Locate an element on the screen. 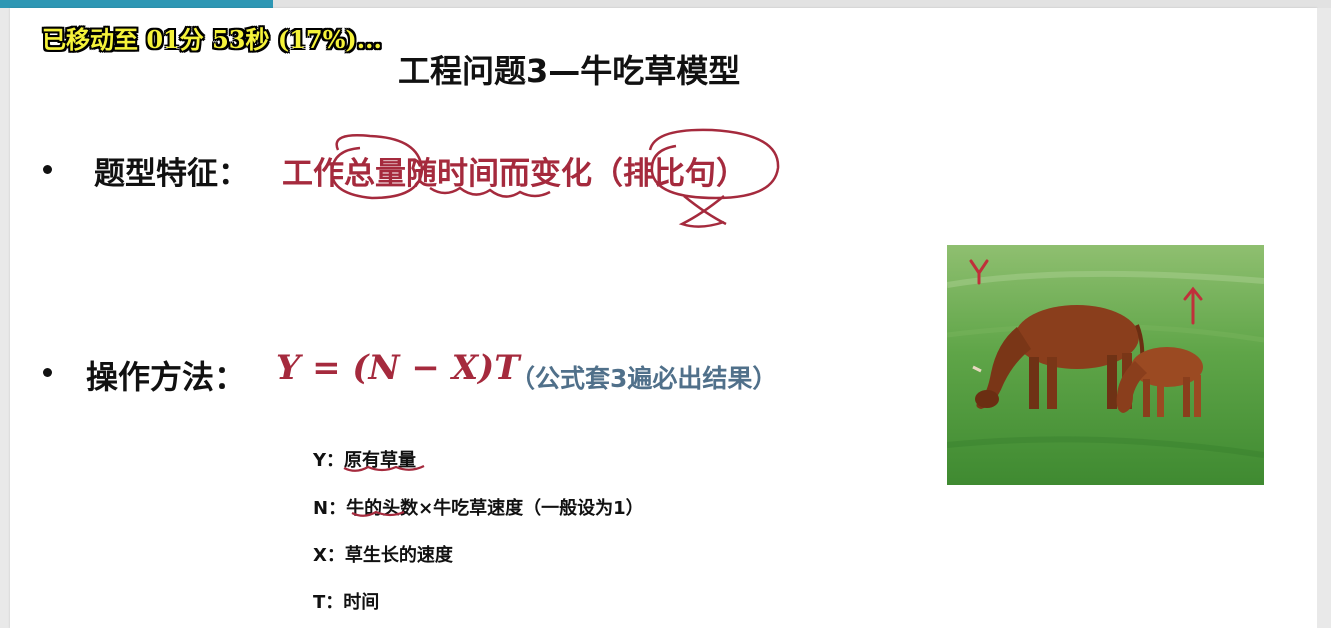 The height and width of the screenshot is (628, 1331). definition-y: Y：原有草量 is located at coordinates (365, 460).